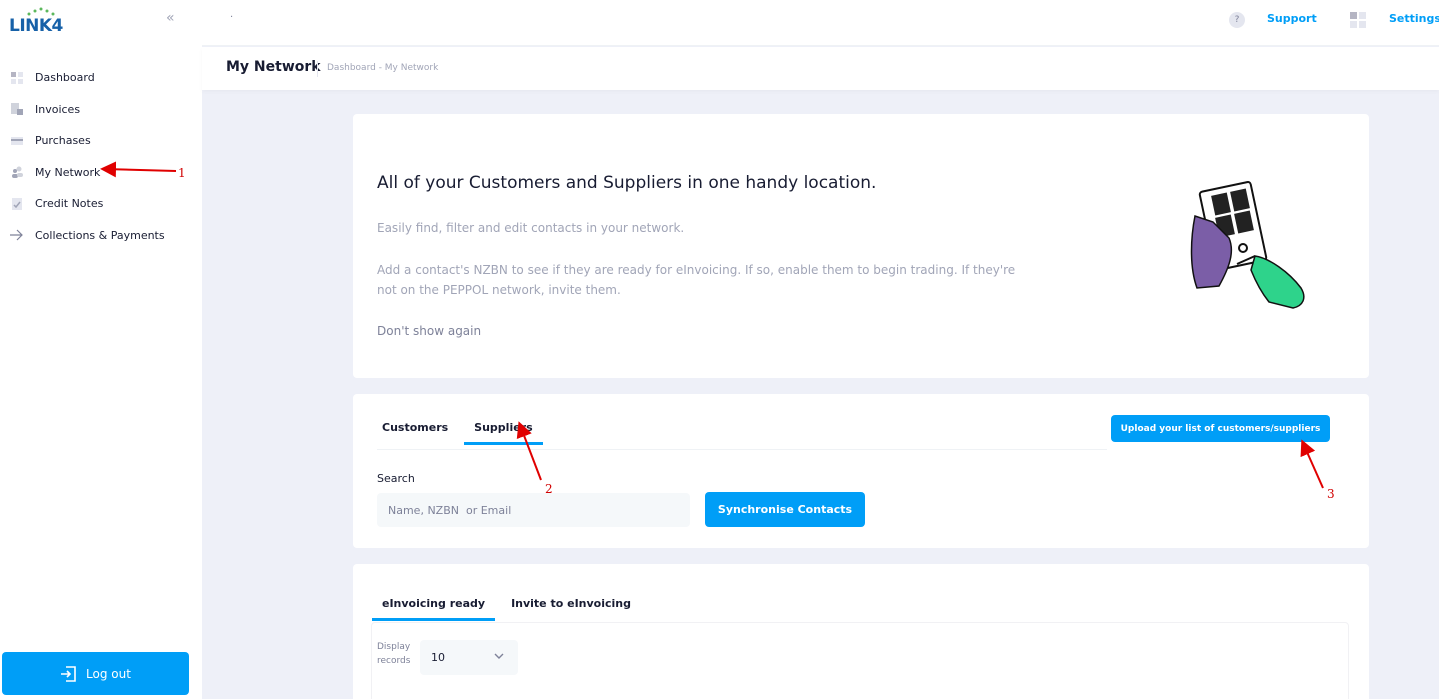 This screenshot has height=699, width=1439. I want to click on annotation-number-1: 1, so click(182, 173).